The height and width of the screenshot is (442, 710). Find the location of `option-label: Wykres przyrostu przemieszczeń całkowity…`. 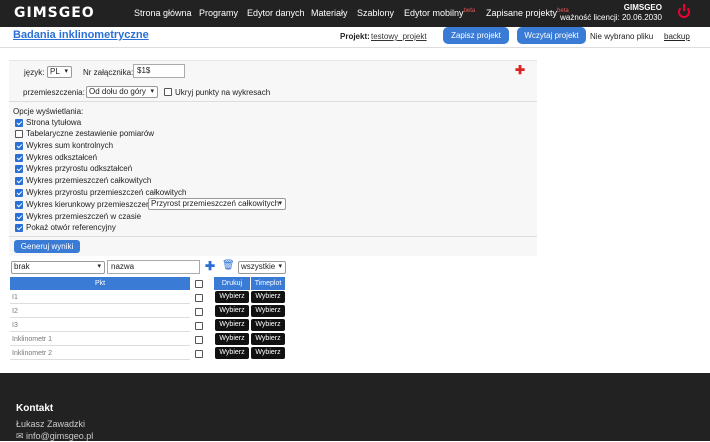

option-label: Wykres przyrostu przemieszczeń całkowity… is located at coordinates (106, 192).